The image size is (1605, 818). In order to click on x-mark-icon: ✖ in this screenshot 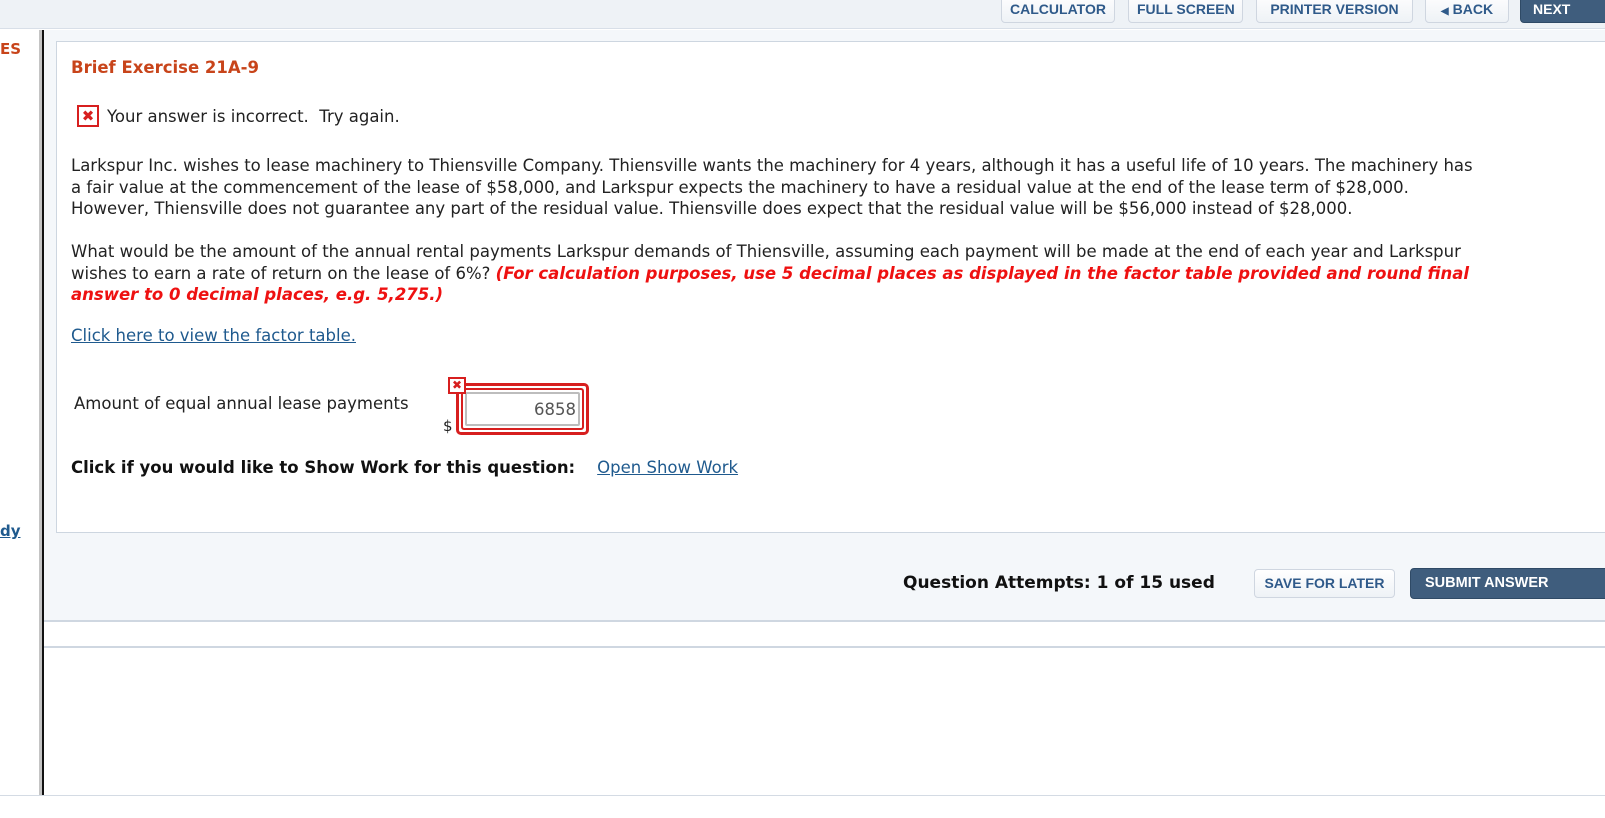, I will do `click(88, 116)`.